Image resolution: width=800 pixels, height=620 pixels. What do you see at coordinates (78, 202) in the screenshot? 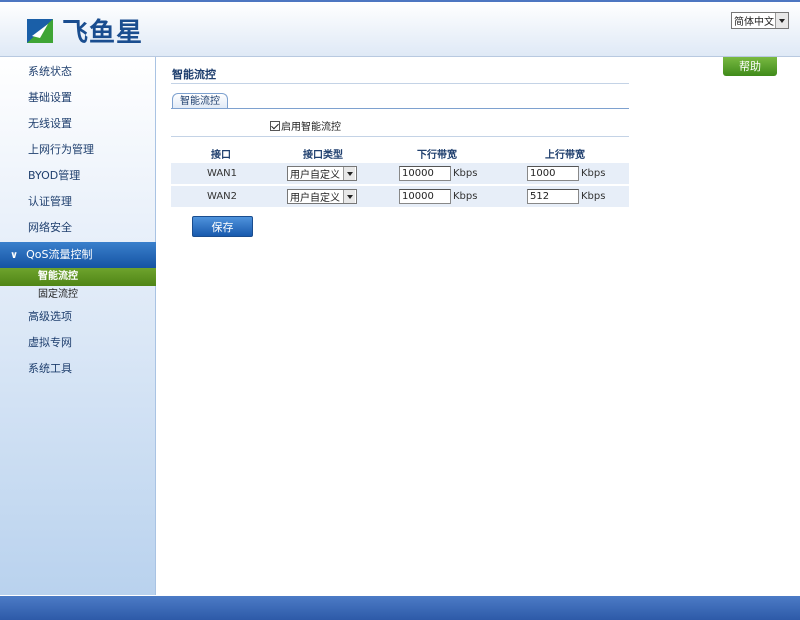
I see `sidebar-item-auth: 认证管理` at bounding box center [78, 202].